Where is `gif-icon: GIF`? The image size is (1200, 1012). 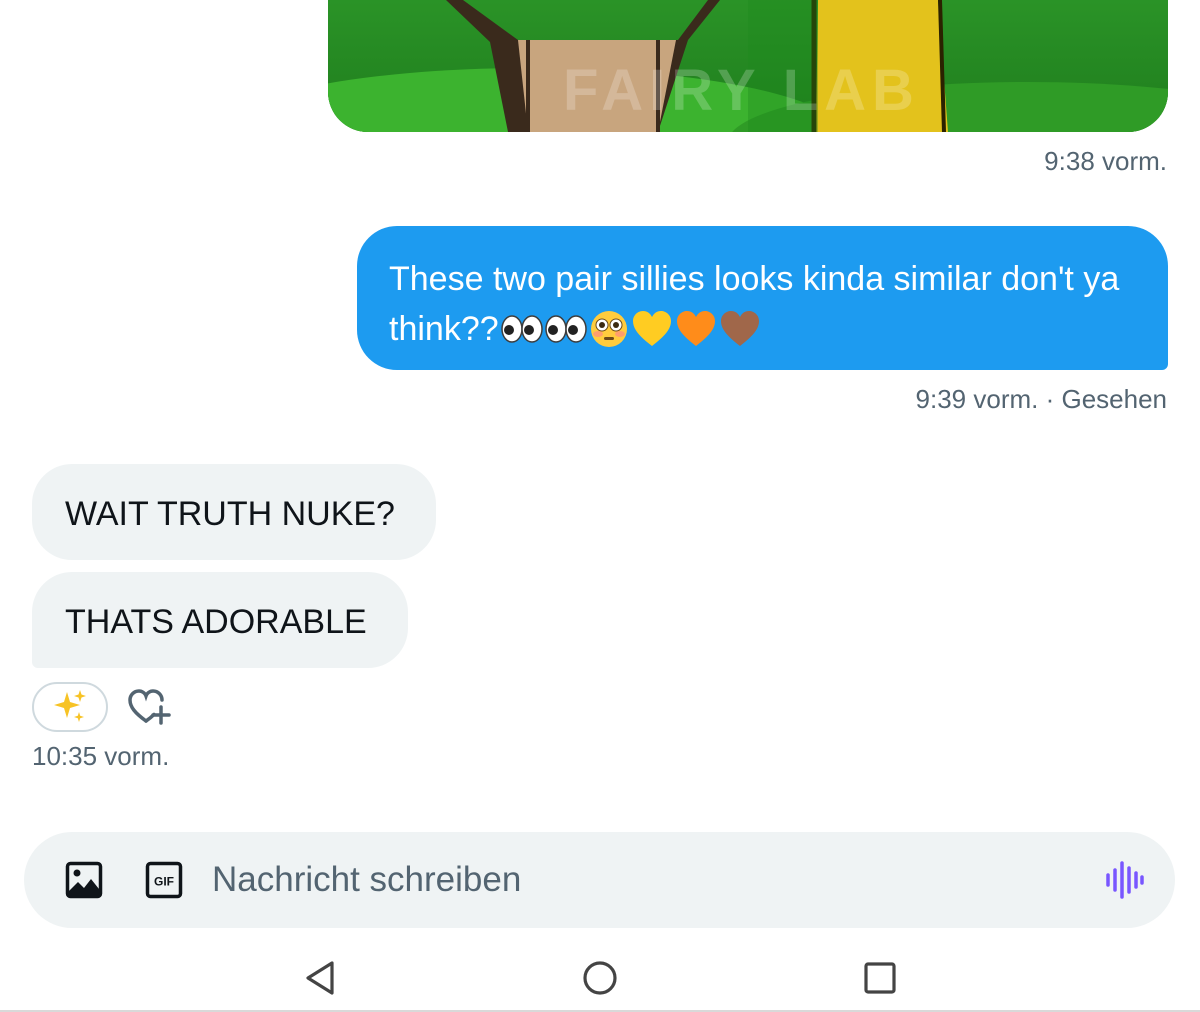
gif-icon: GIF is located at coordinates (164, 880).